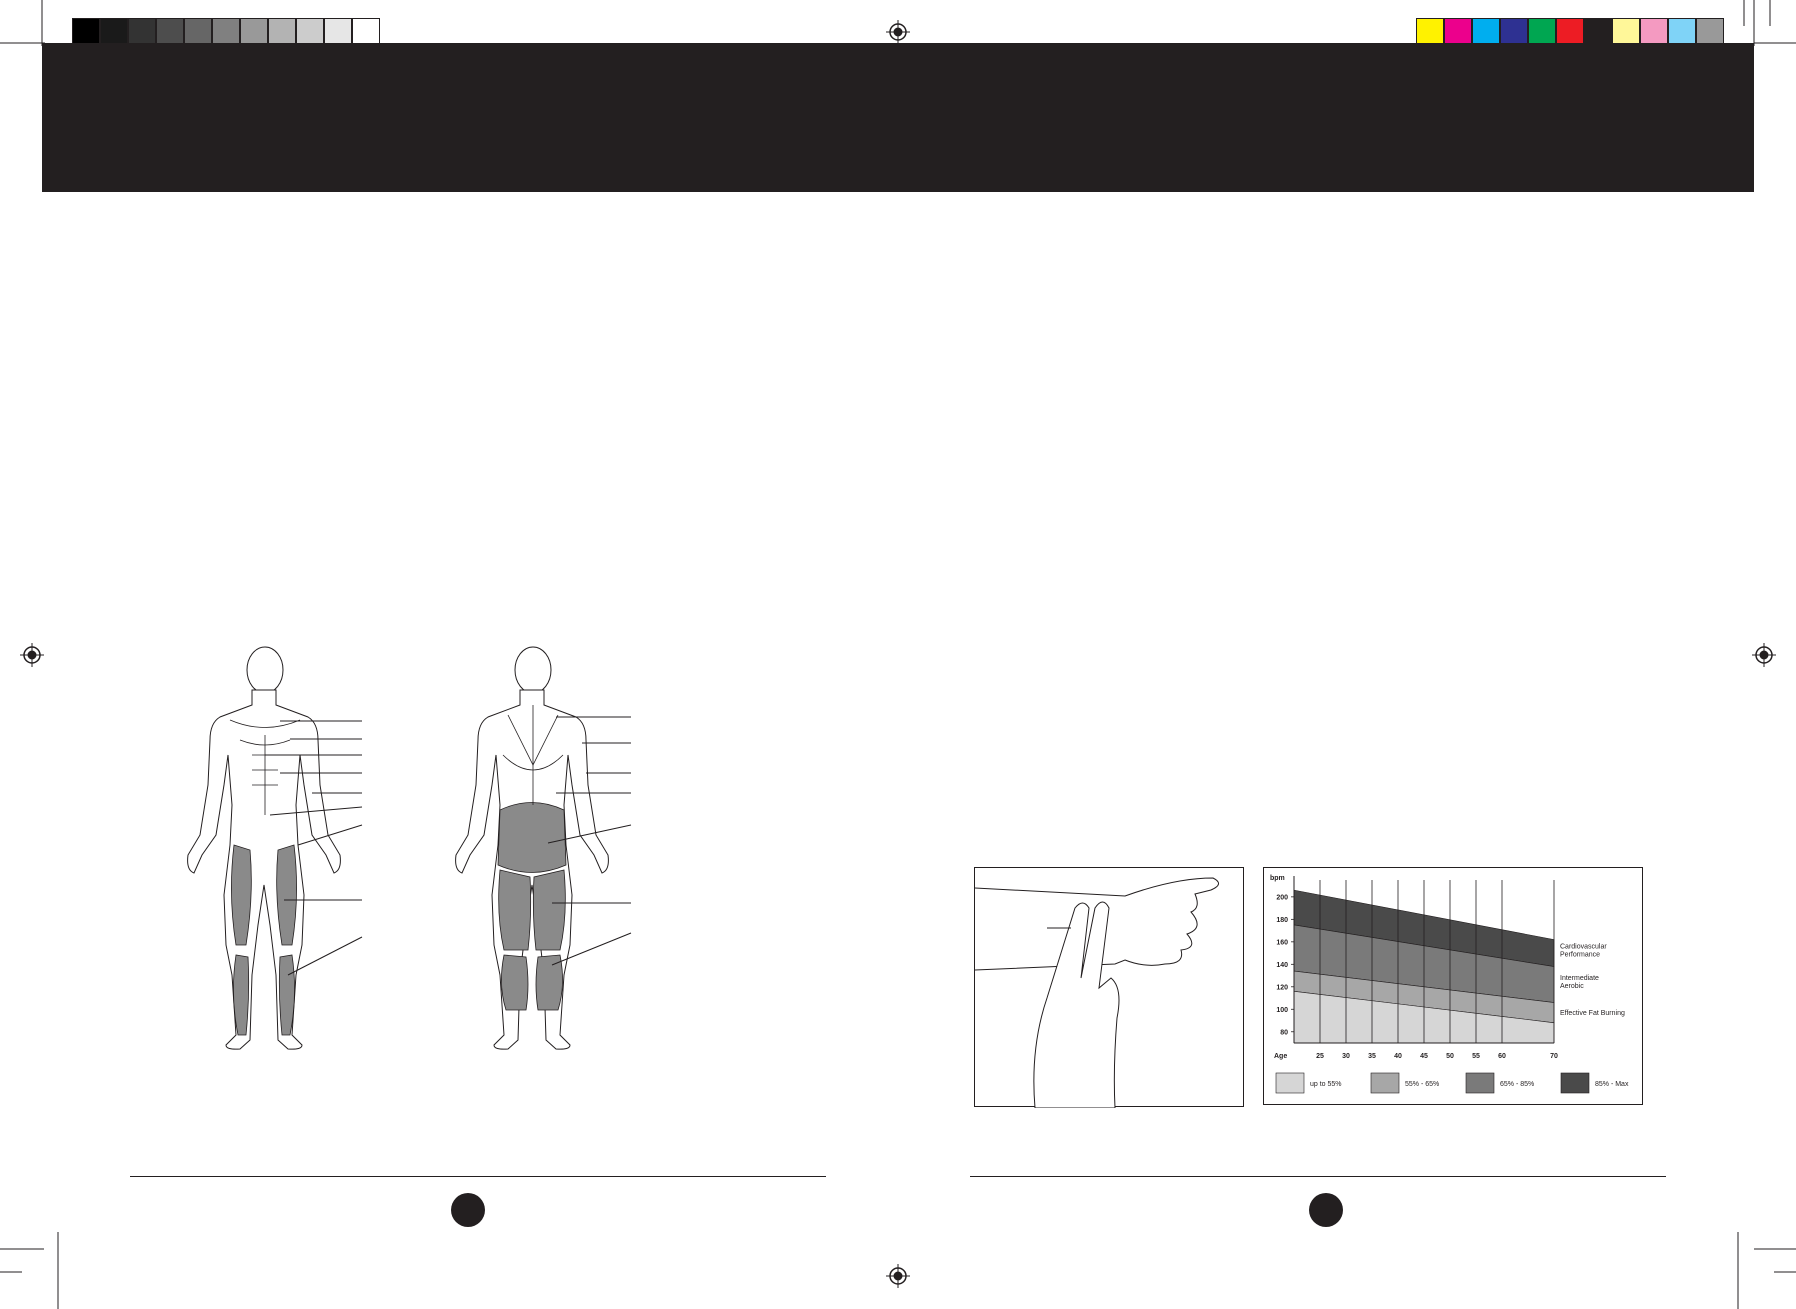 The width and height of the screenshot is (1796, 1309). I want to click on x-tick-label: 55, so click(1476, 1056).